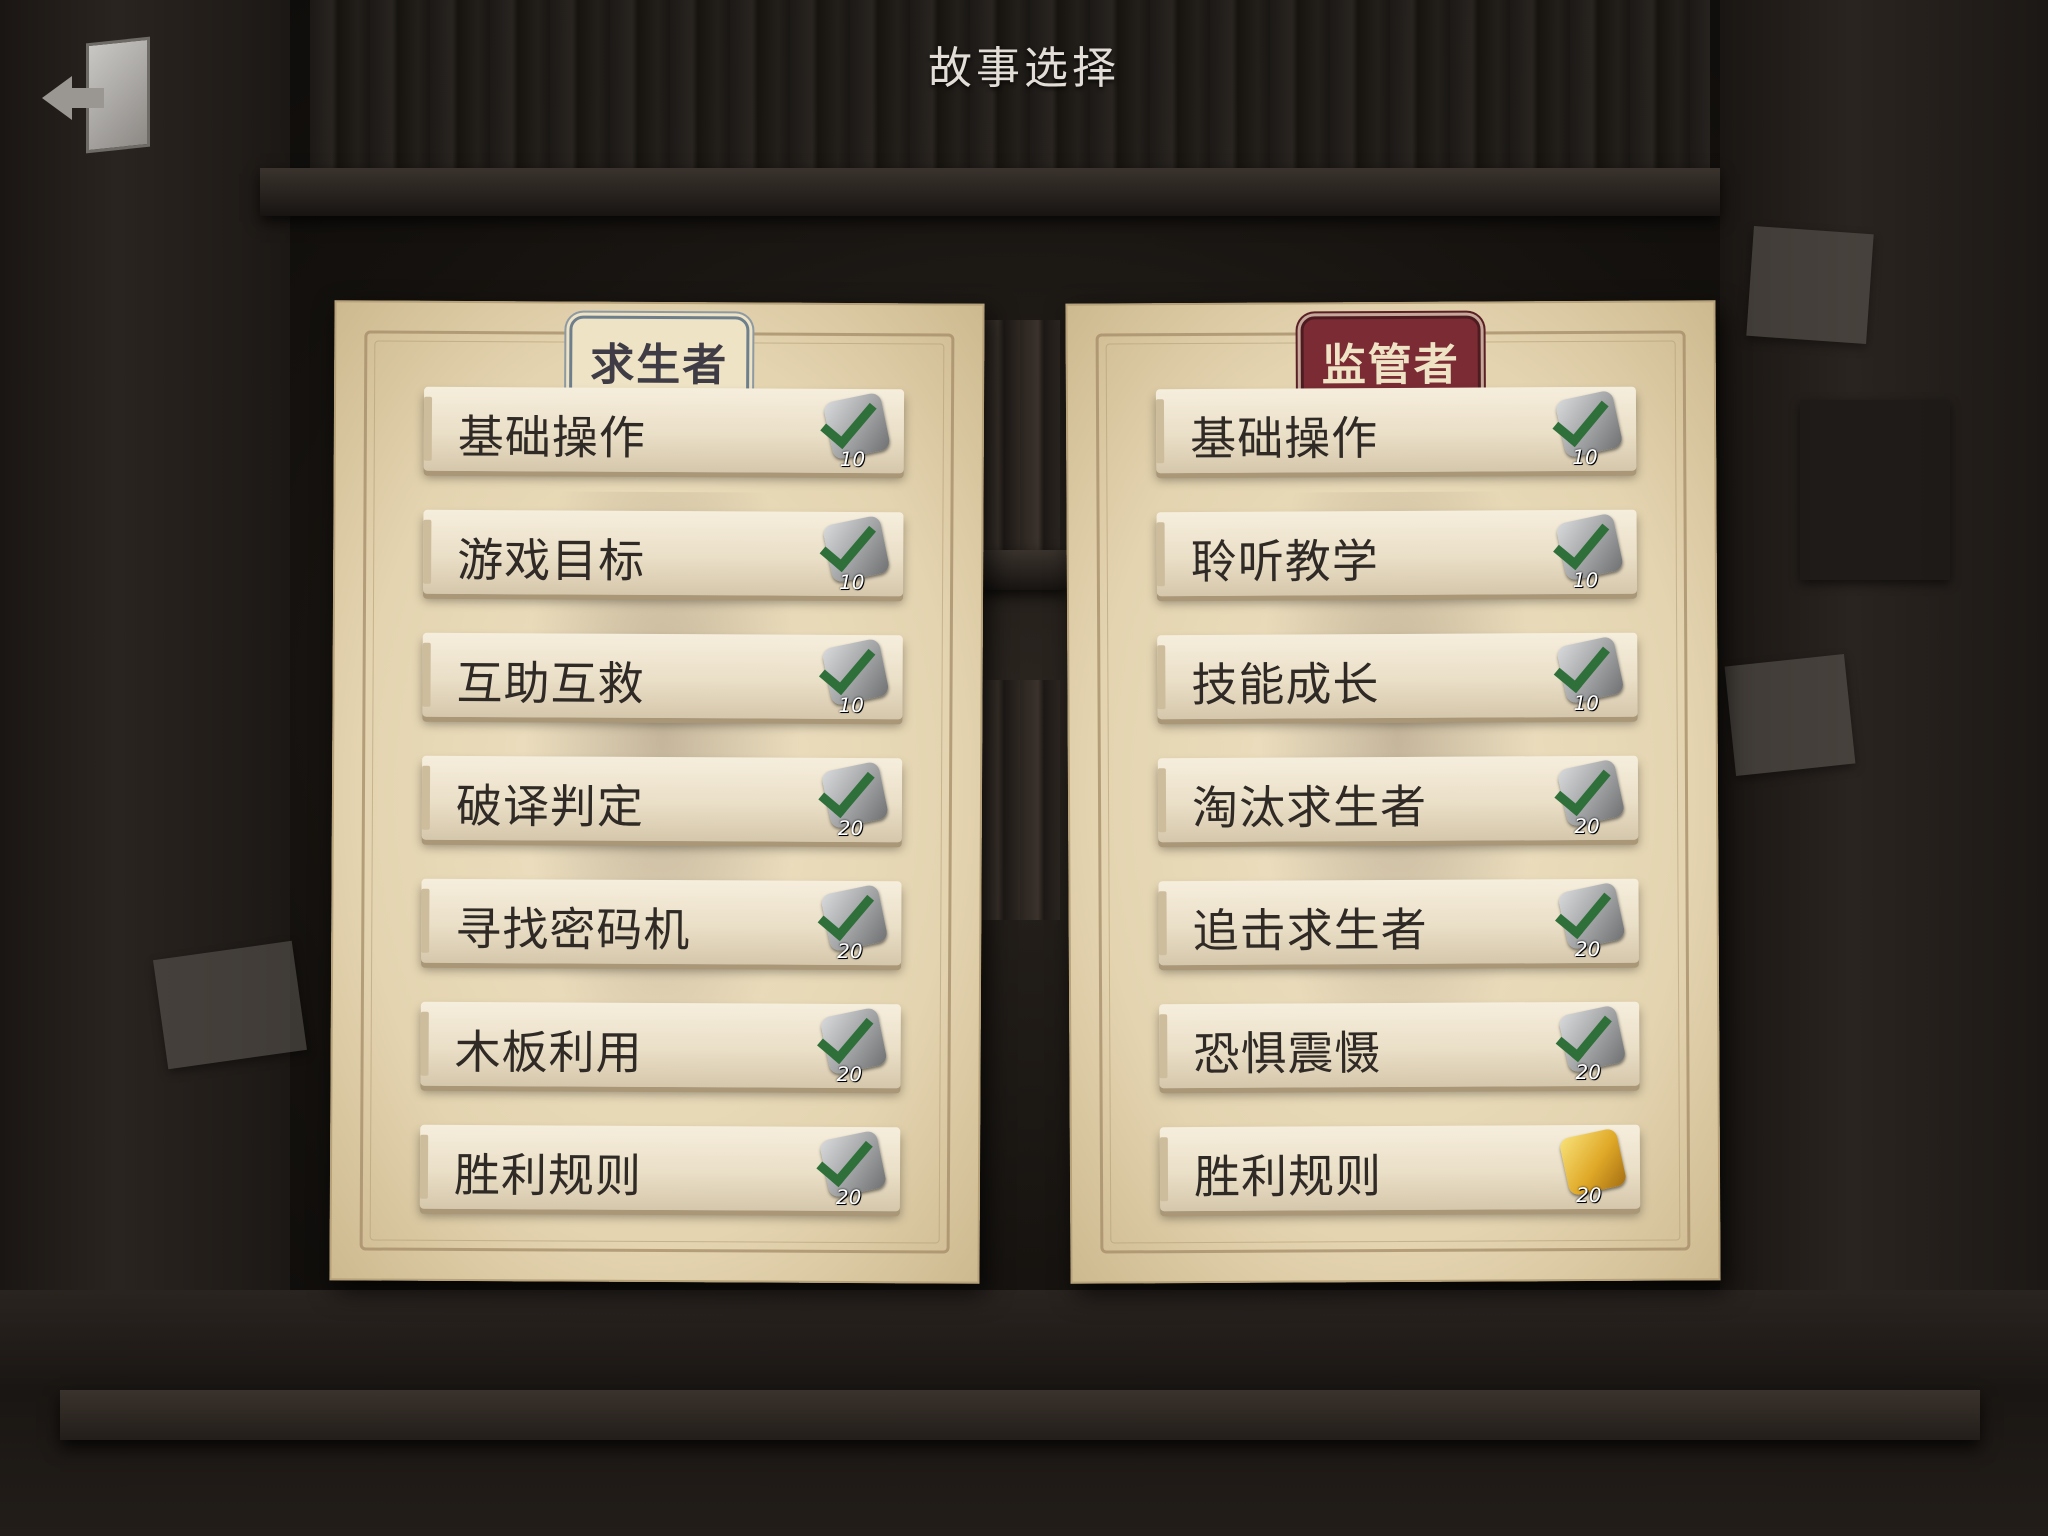 This screenshot has height=1536, width=2048. What do you see at coordinates (551, 560) in the screenshot?
I see `story-item-label: 游戏目标` at bounding box center [551, 560].